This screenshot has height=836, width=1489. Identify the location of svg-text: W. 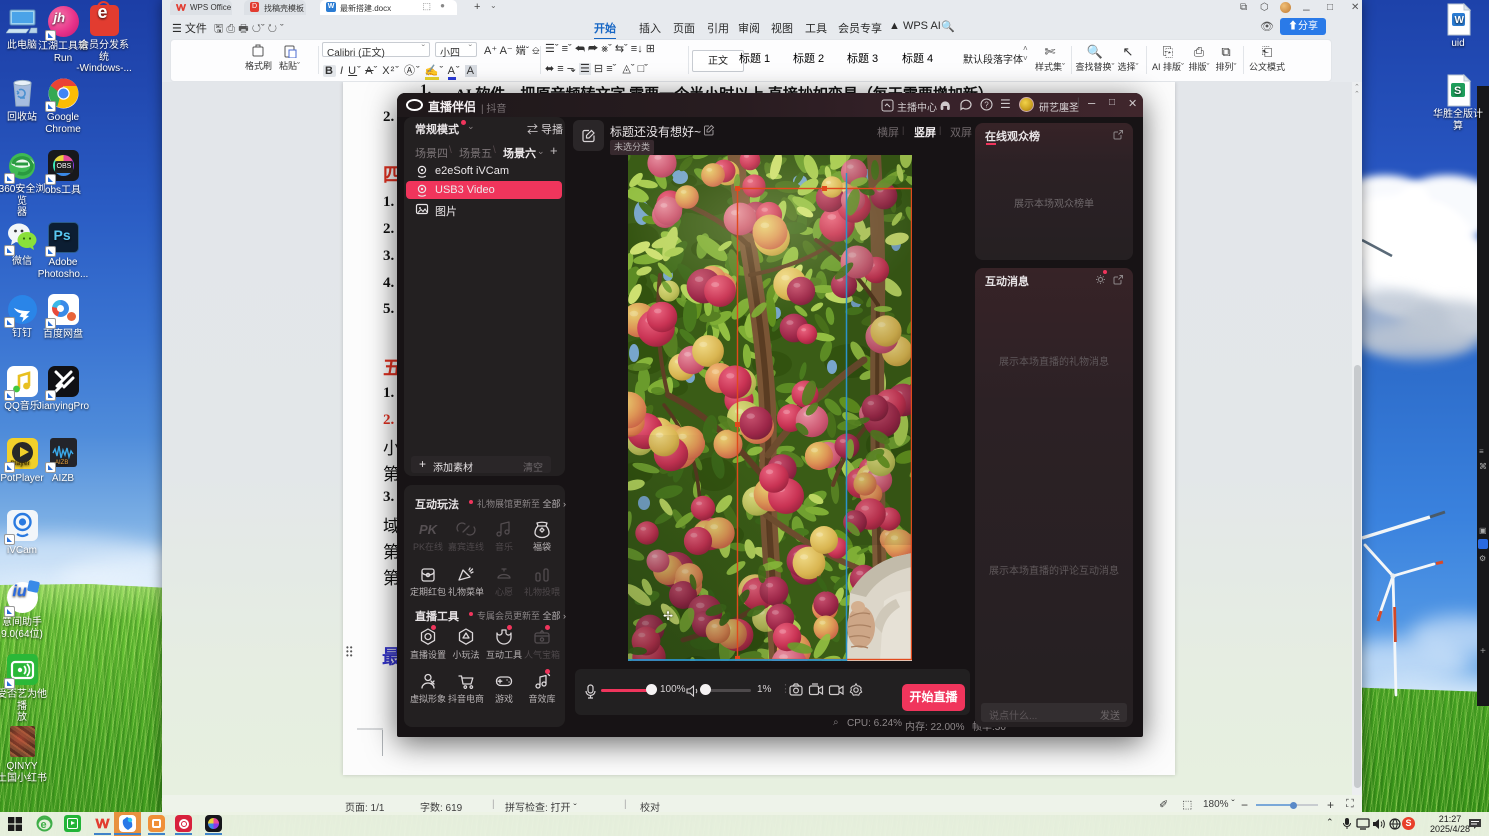
(1459, 20).